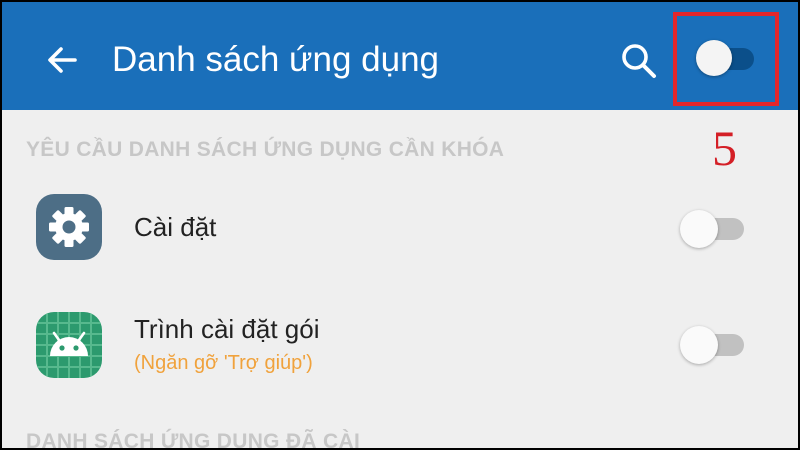 The height and width of the screenshot is (450, 800). Describe the element at coordinates (175, 227) in the screenshot. I see `app-name: Cài đặt` at that location.